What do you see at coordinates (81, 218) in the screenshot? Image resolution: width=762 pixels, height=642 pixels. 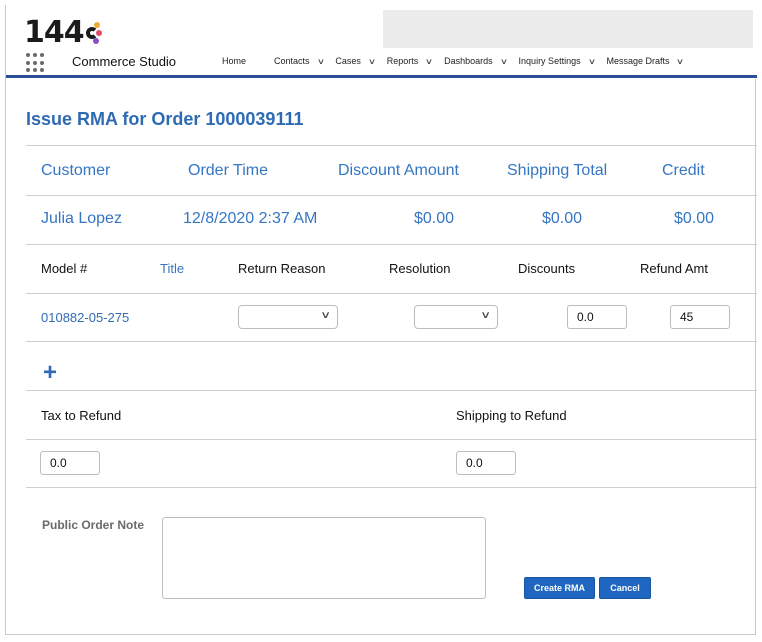 I see `customer-name: Julia Lopez` at bounding box center [81, 218].